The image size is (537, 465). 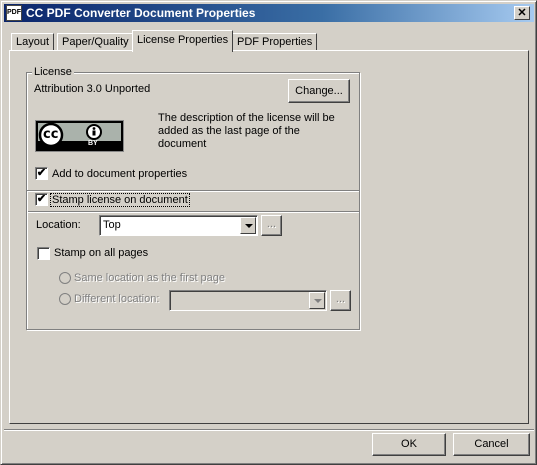 I want to click on same-location-radio, so click(x=65, y=278).